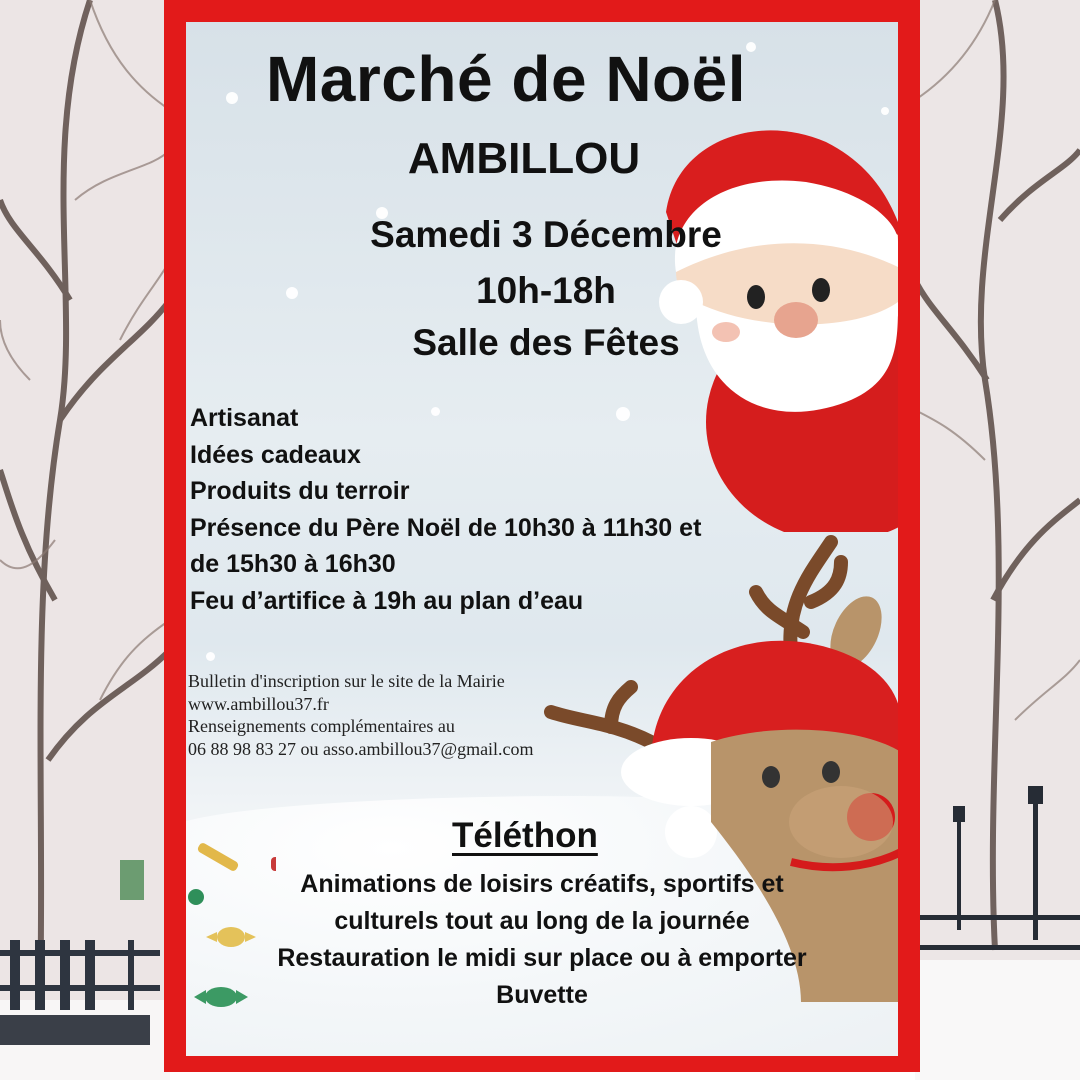  Describe the element at coordinates (524, 158) in the screenshot. I see `town-name: AMBILLOU` at that location.